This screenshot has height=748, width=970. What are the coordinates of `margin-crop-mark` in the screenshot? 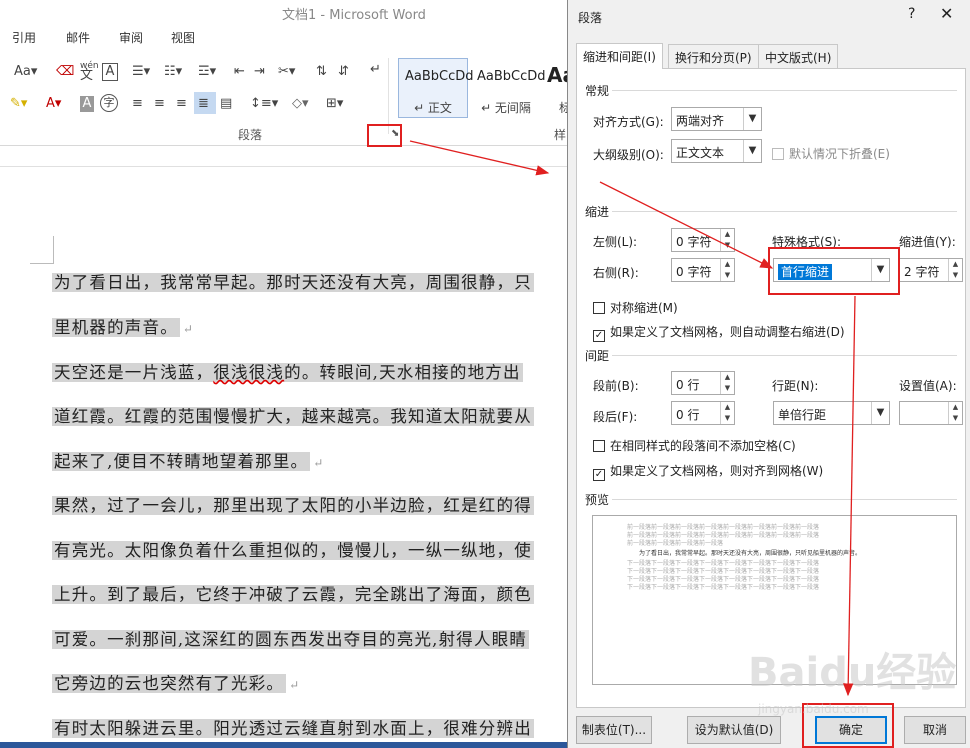 It's located at (42, 250).